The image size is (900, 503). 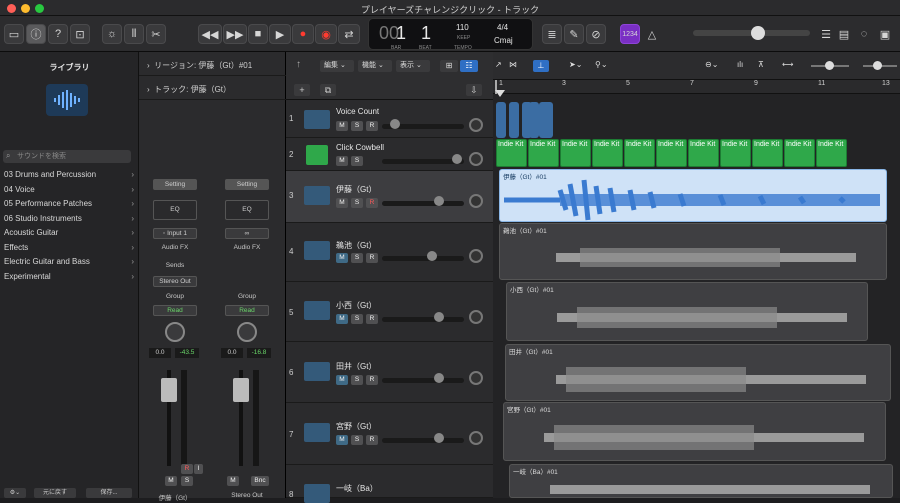 I want to click on edit-menu: 編集 ⌄, so click(x=337, y=66).